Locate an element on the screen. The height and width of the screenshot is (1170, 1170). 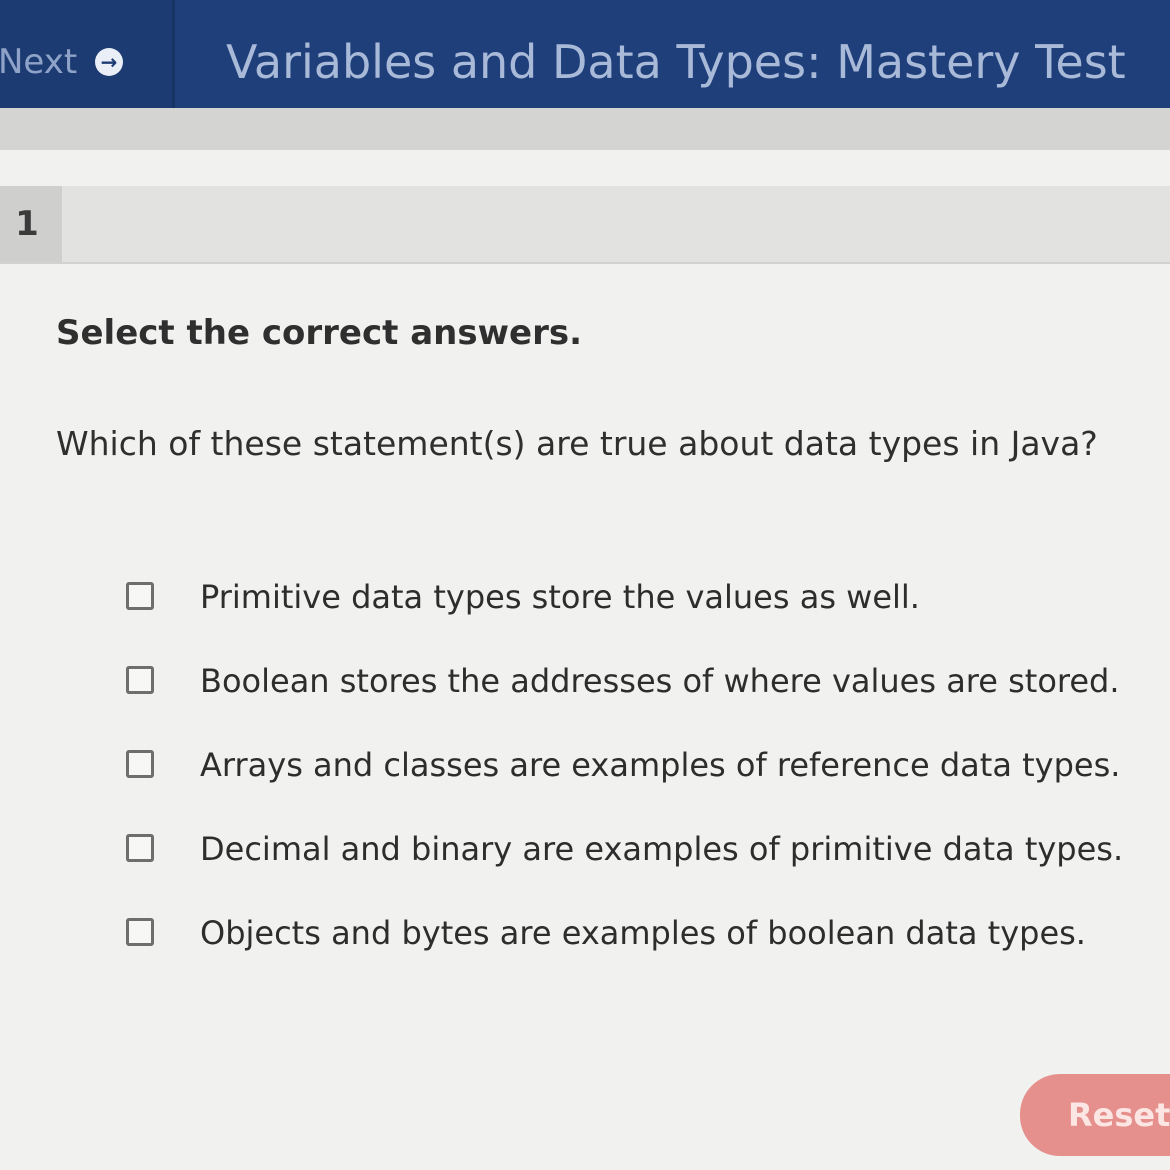
question-number-row: 1 is located at coordinates (585, 225).